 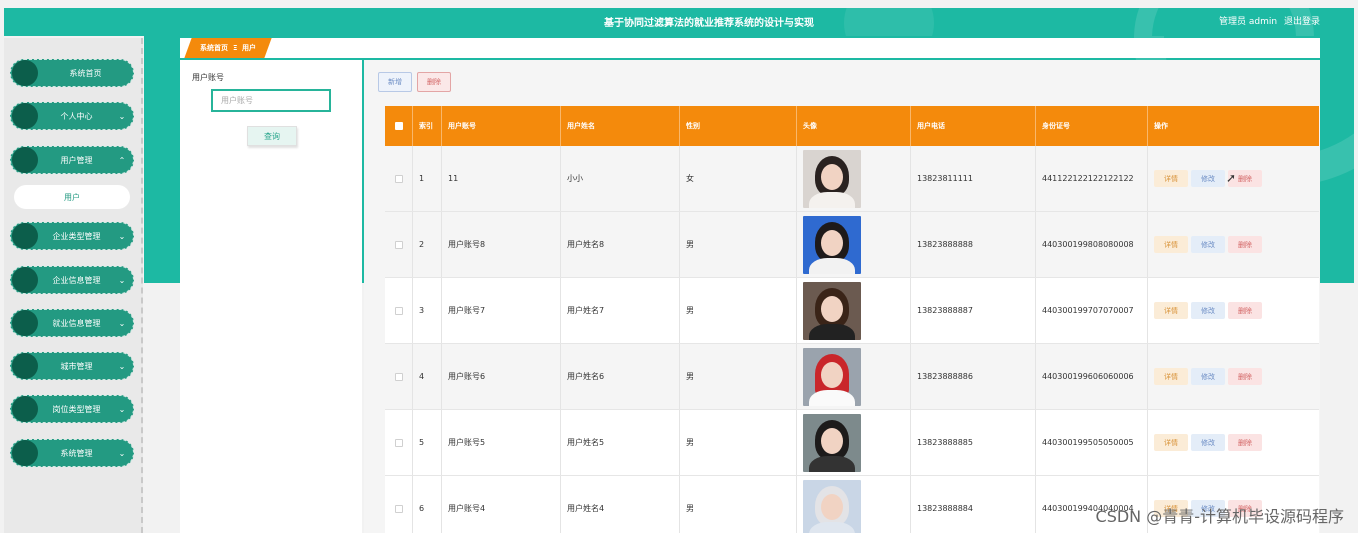 I want to click on select-all-checkbox, so click(x=398, y=126).